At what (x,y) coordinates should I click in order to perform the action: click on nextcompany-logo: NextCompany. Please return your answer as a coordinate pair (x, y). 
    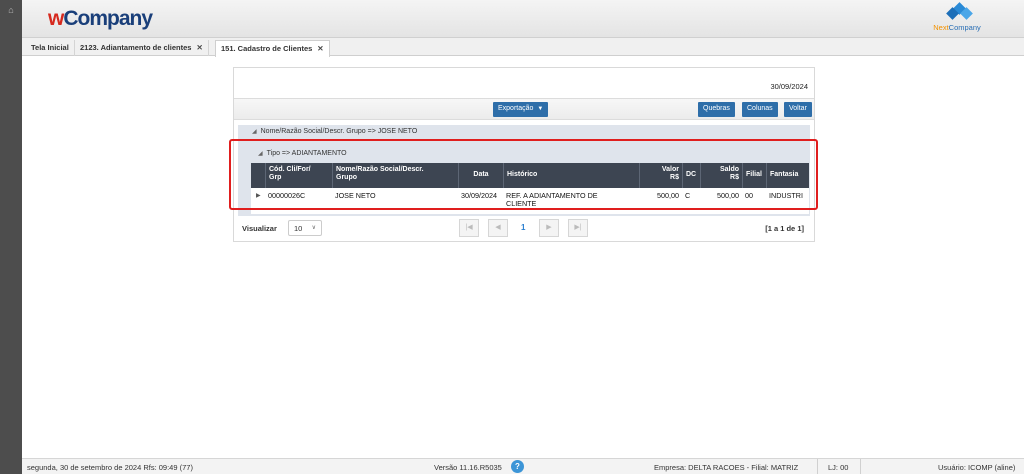
    Looking at the image, I should click on (957, 18).